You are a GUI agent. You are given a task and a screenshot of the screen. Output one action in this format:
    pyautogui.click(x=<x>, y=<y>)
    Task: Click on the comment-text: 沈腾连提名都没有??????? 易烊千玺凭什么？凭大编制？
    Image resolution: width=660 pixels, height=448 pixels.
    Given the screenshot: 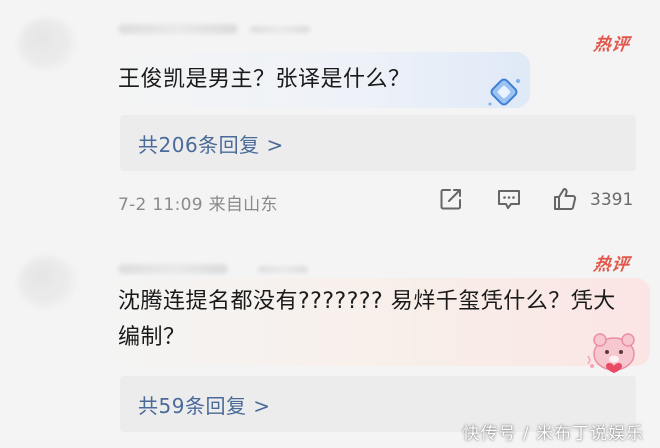 What is the action you would take?
    pyautogui.click(x=367, y=319)
    